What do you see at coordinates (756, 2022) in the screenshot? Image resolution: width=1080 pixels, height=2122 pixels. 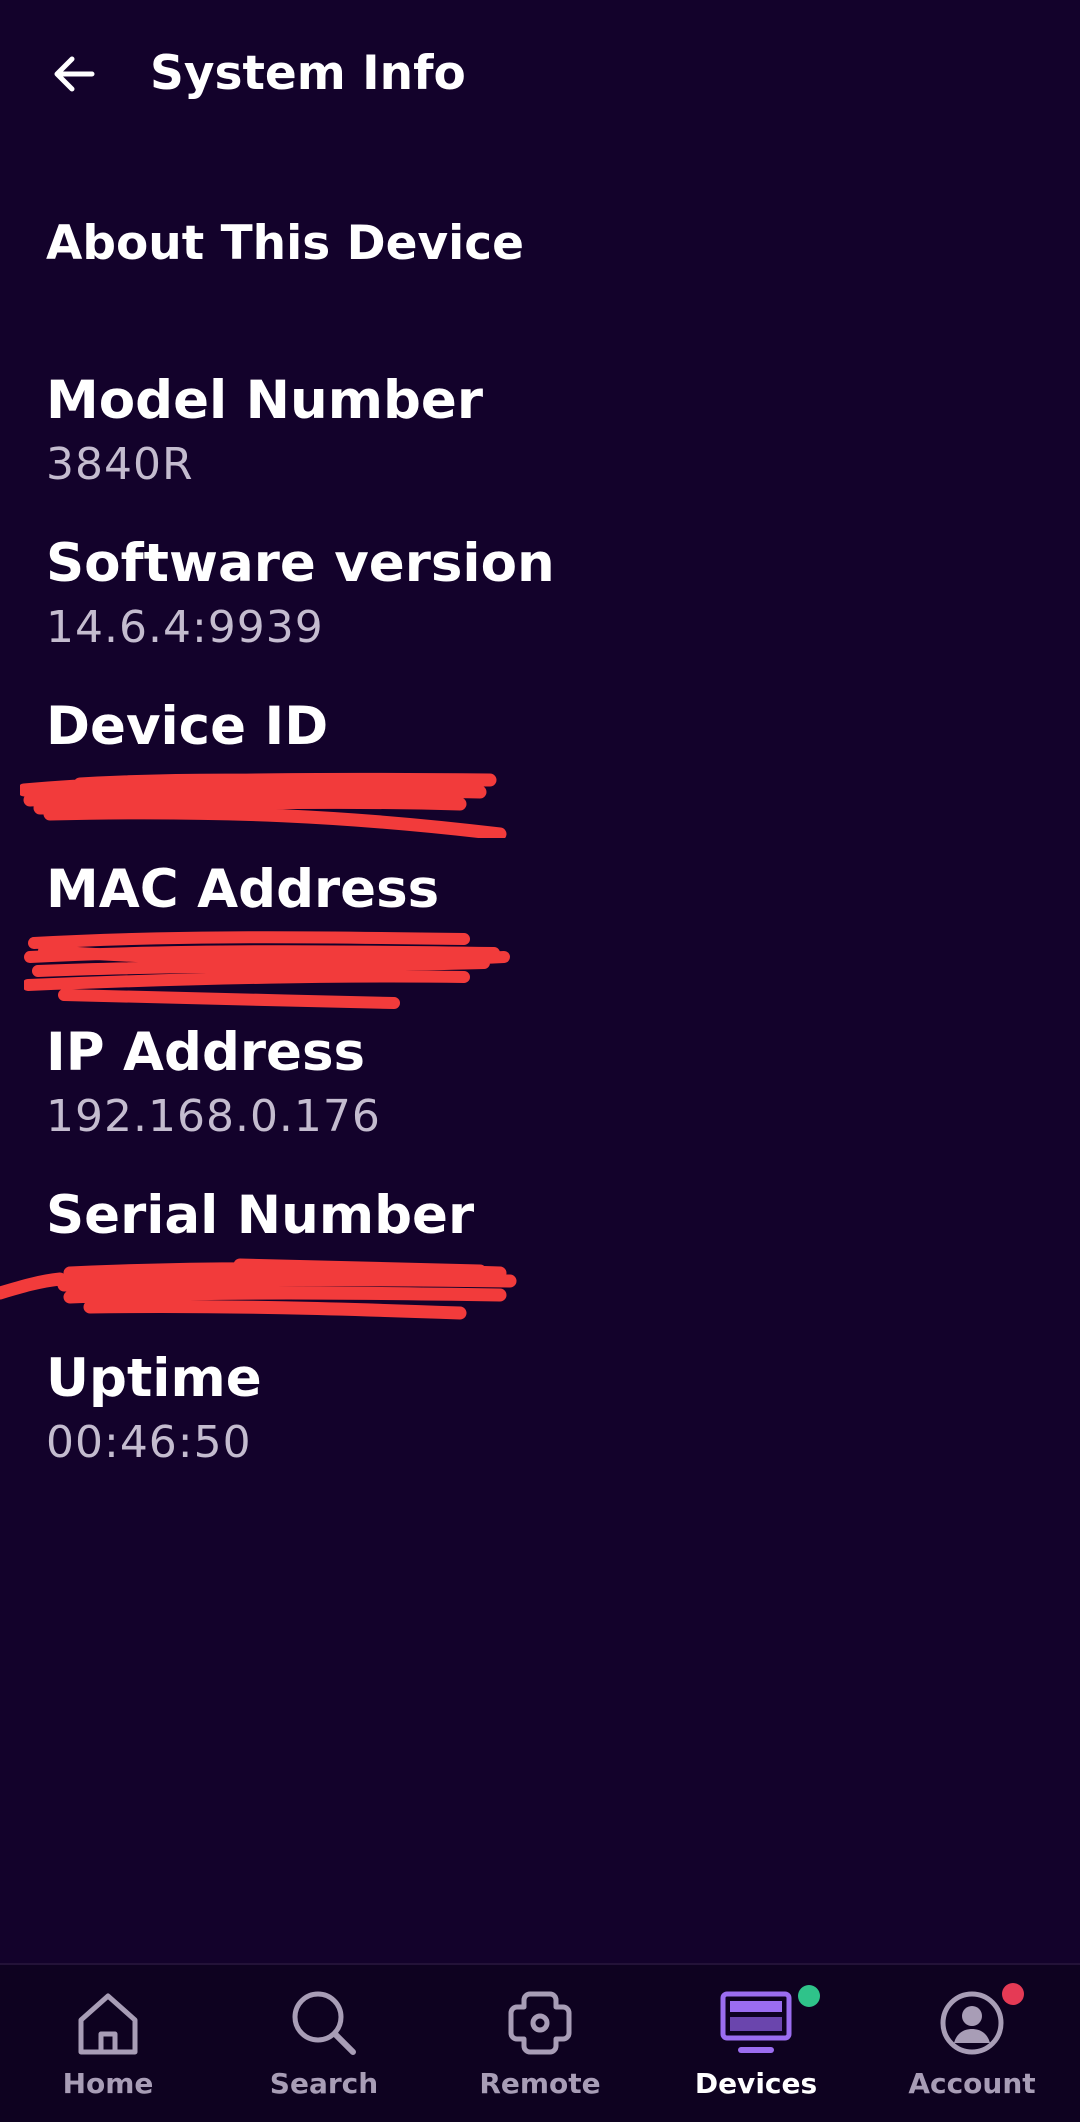 I see `devices-icon` at bounding box center [756, 2022].